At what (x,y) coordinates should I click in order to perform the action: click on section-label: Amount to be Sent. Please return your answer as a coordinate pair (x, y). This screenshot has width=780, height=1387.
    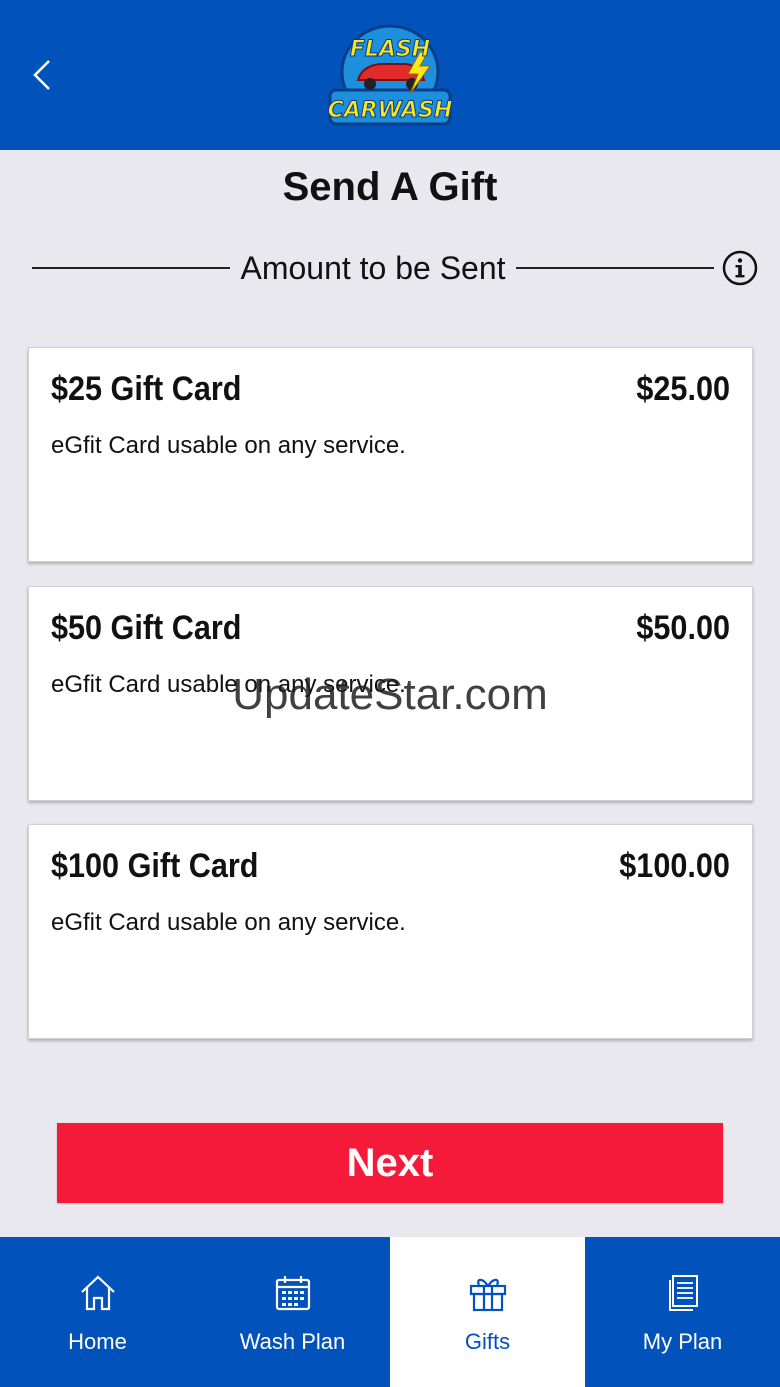
    Looking at the image, I should click on (373, 267).